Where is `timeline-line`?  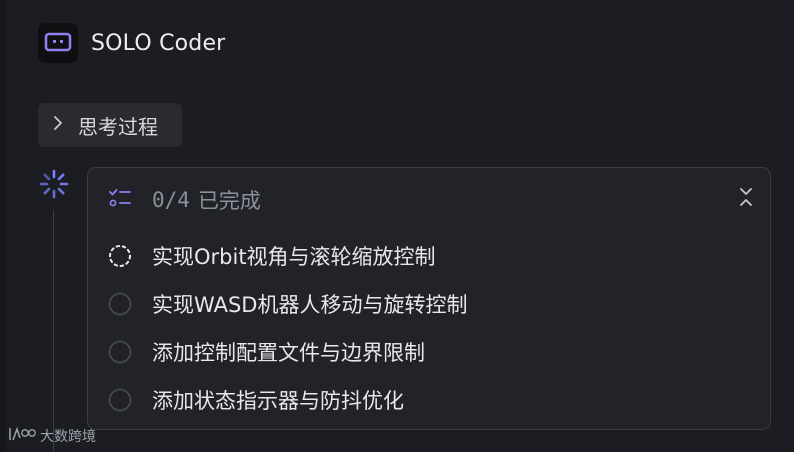
timeline-line is located at coordinates (53, 331).